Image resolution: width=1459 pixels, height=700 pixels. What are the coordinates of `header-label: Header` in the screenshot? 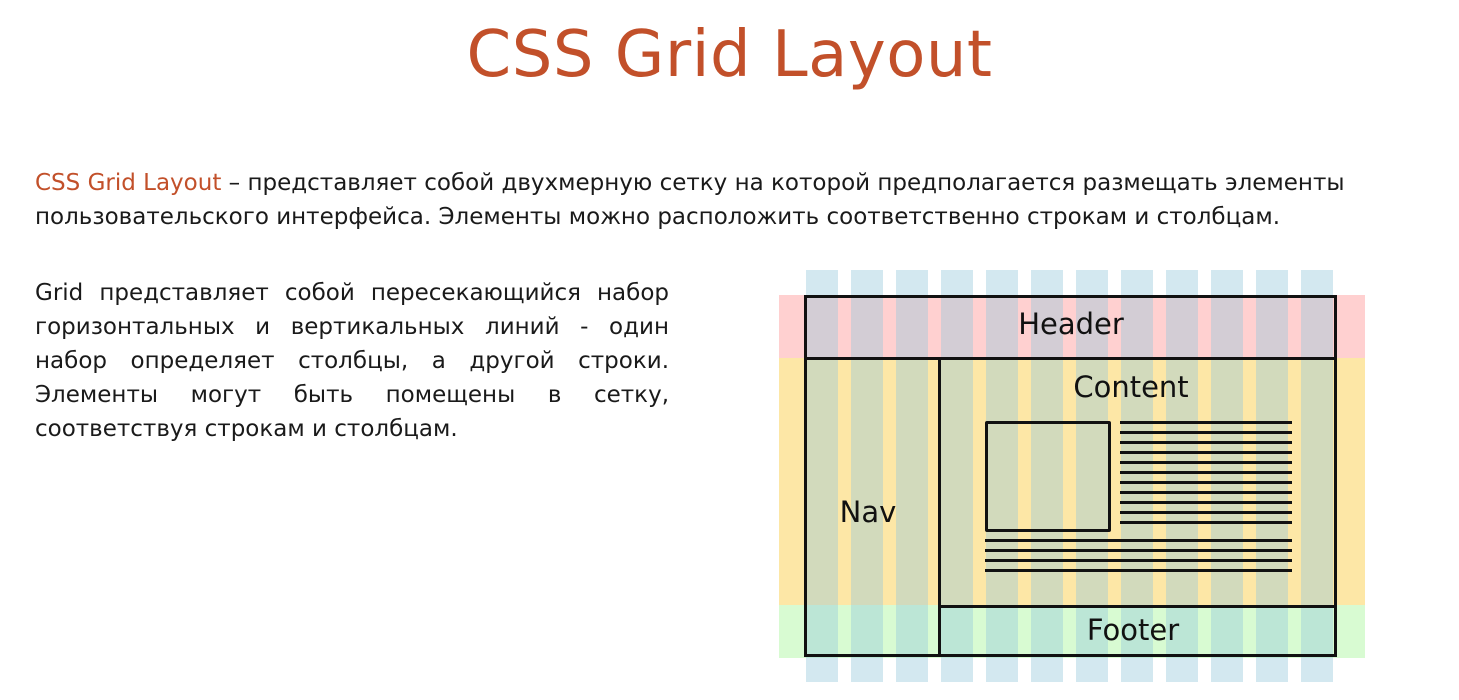 It's located at (1071, 324).